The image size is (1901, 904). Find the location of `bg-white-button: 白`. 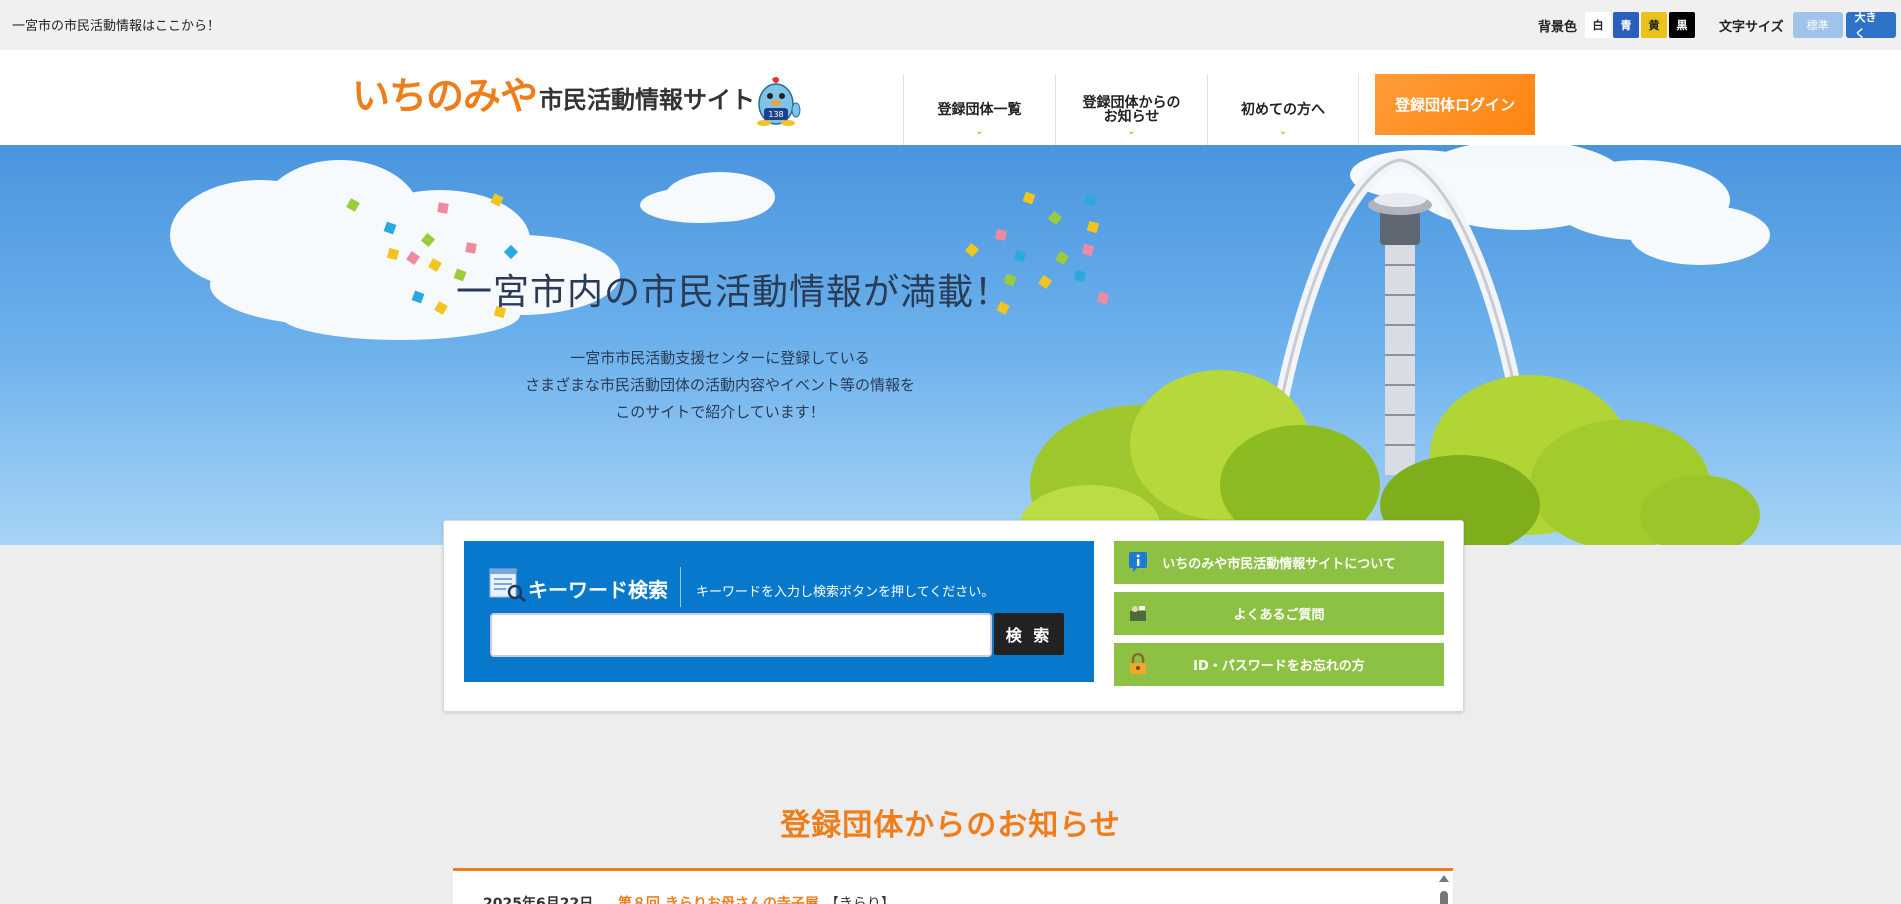

bg-white-button: 白 is located at coordinates (1598, 25).